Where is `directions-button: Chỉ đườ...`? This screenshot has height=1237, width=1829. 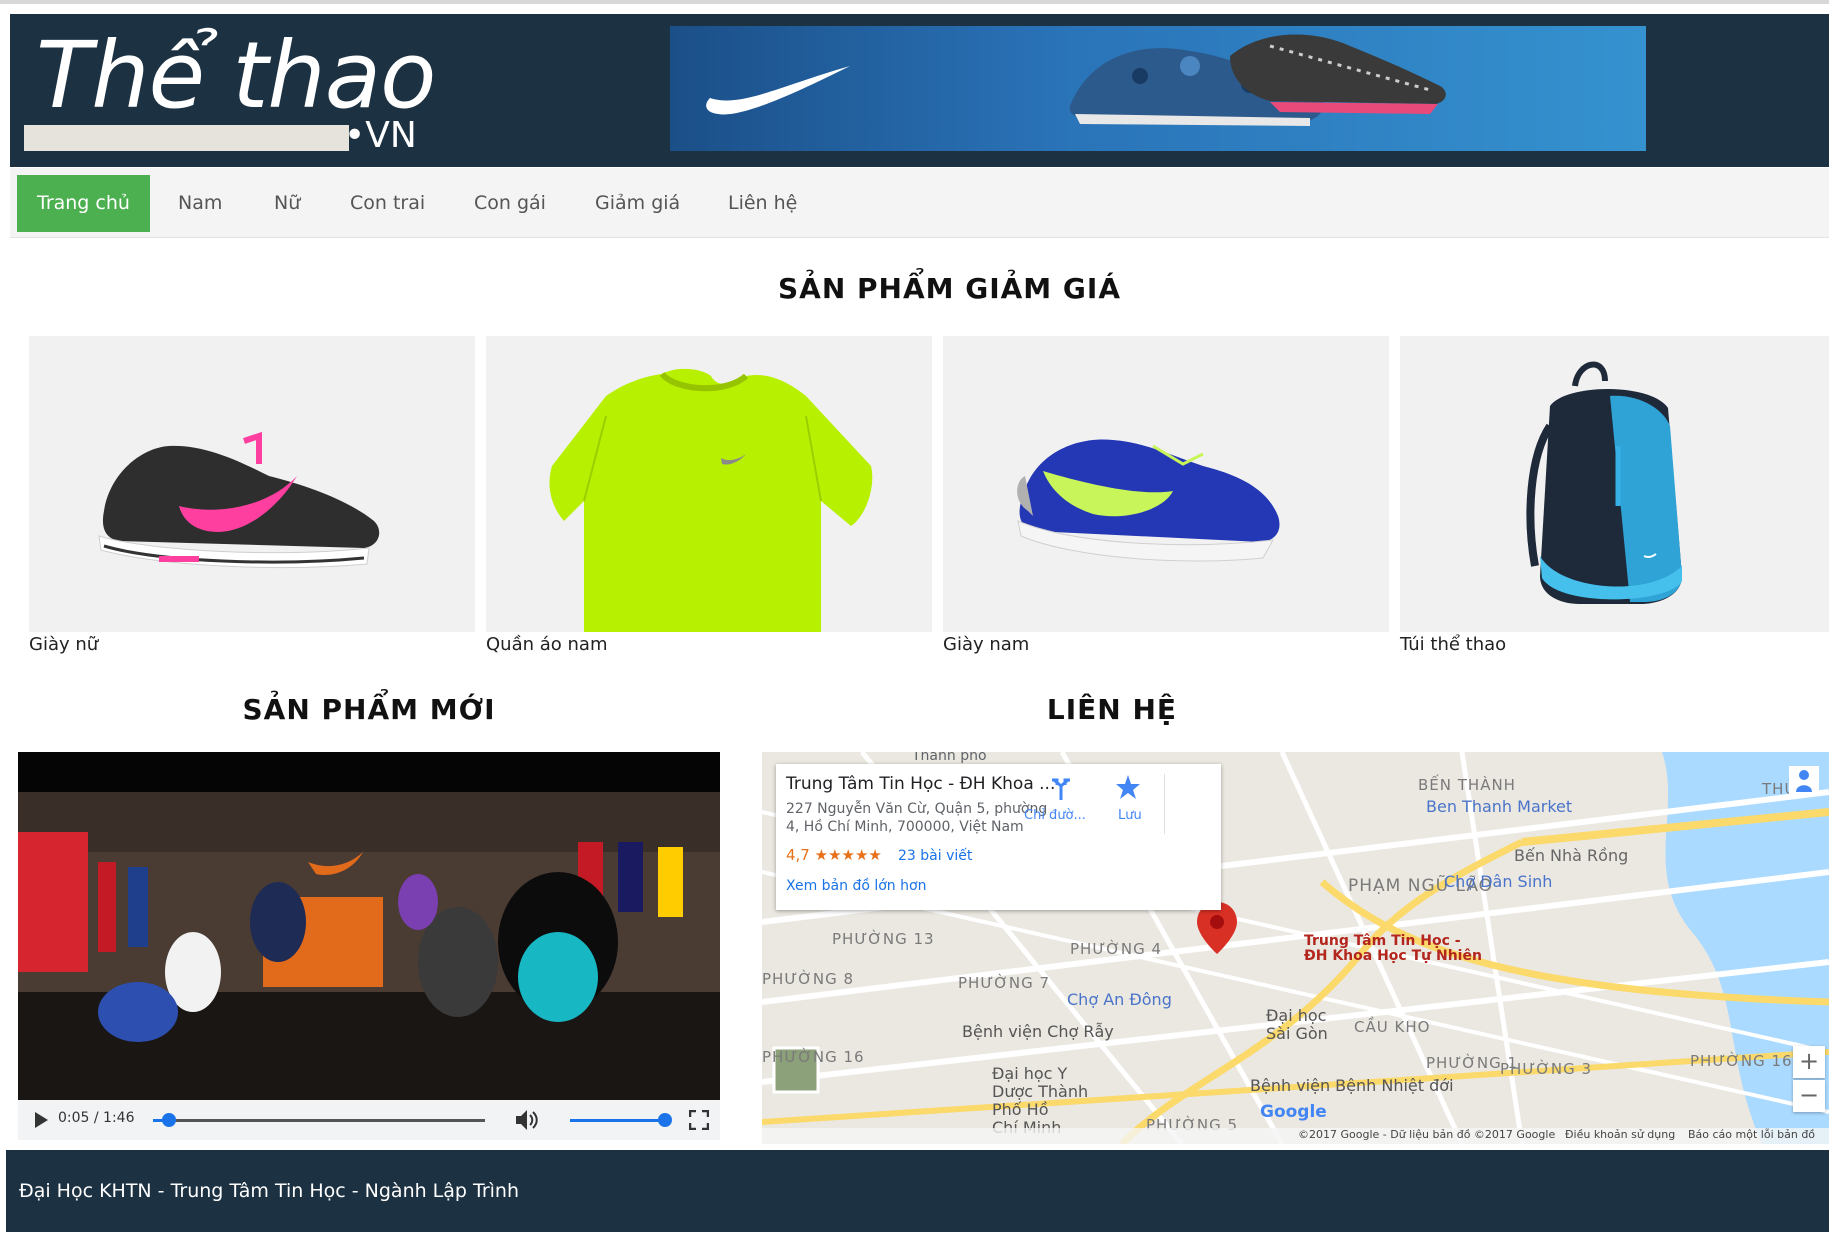 directions-button: Chỉ đườ... is located at coordinates (1055, 815).